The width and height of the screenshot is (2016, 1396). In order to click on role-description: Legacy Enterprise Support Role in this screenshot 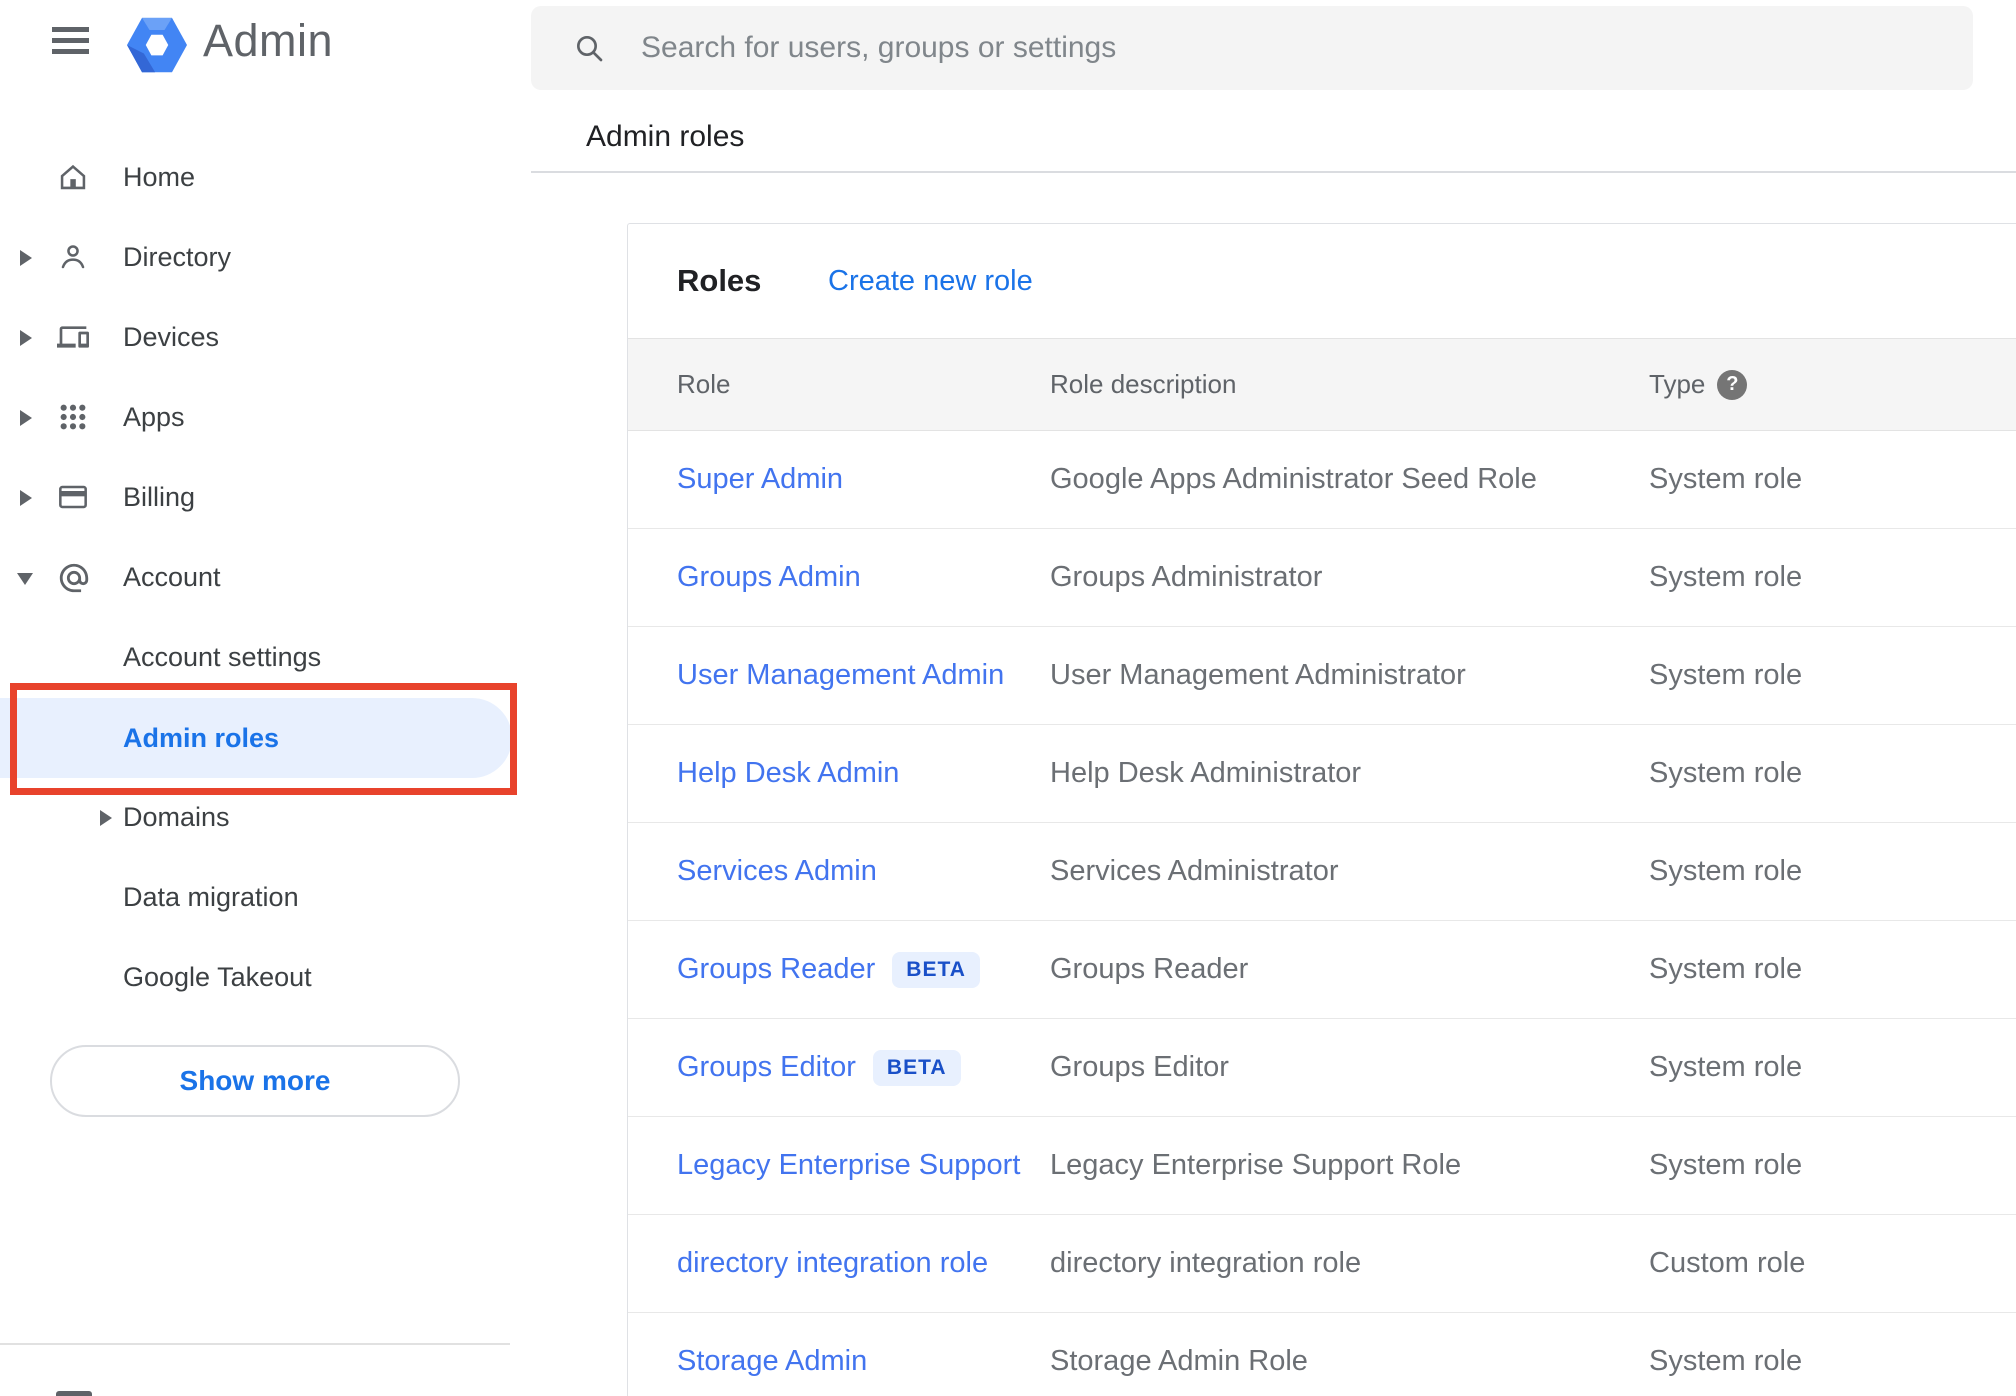, I will do `click(1256, 1165)`.